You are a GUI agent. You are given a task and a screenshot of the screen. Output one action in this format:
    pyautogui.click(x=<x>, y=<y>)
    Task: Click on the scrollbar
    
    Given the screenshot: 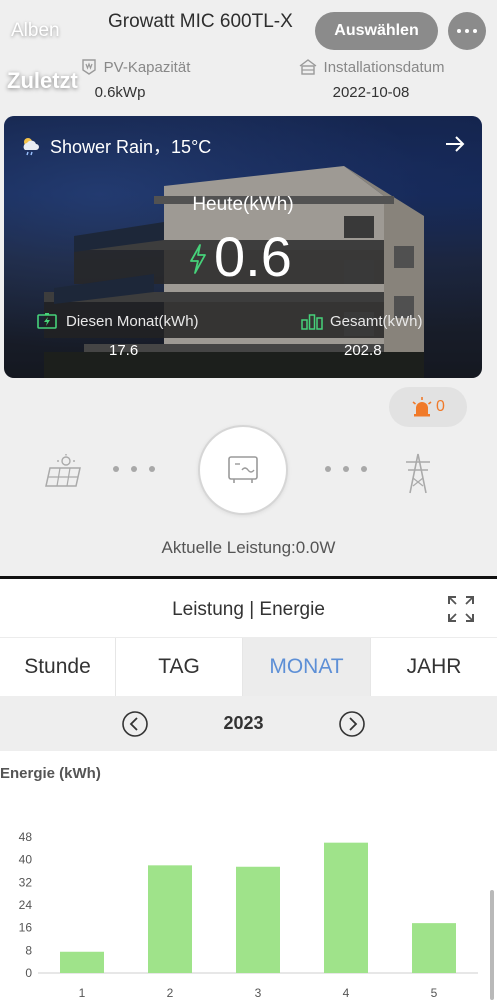 What is the action you would take?
    pyautogui.click(x=492, y=945)
    